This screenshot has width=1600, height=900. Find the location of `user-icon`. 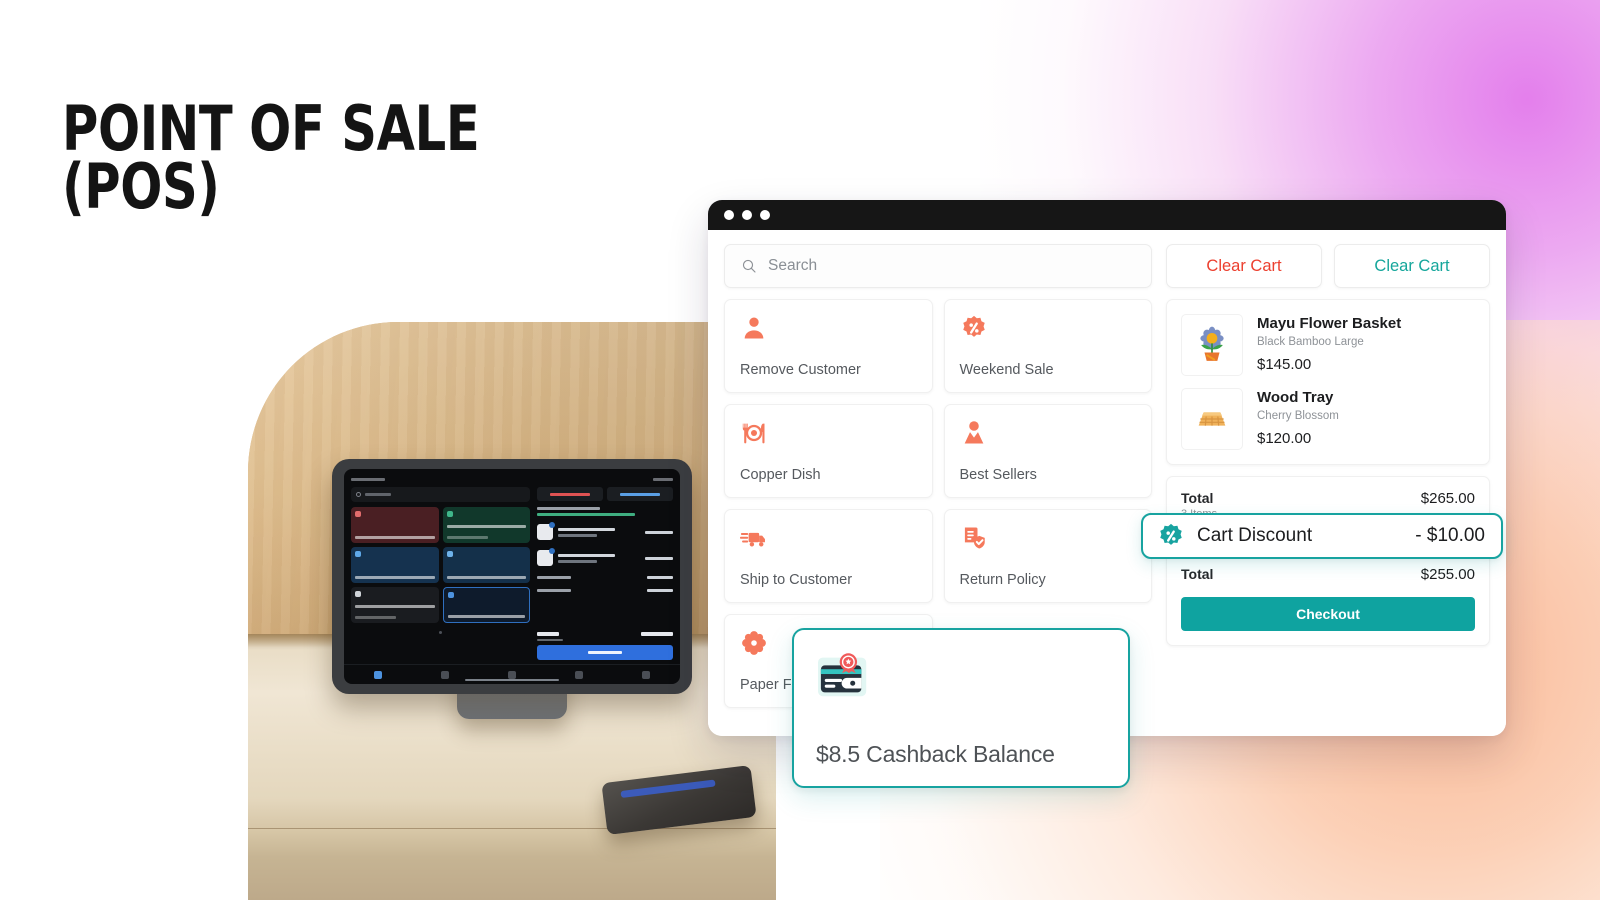

user-icon is located at coordinates (754, 328).